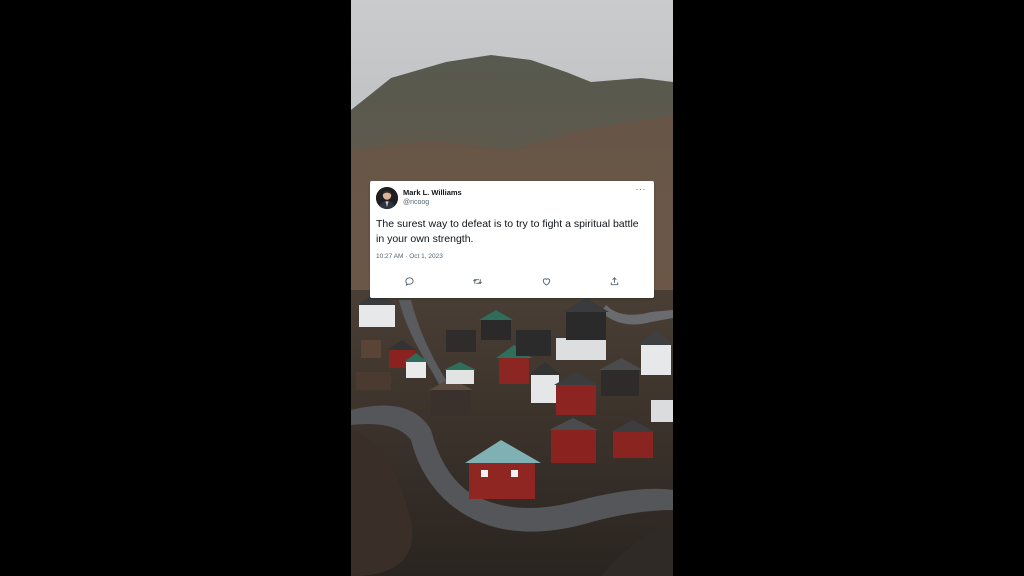 This screenshot has height=576, width=1024. I want to click on tweet-timestamp: 10:27 AM · Oct 1, 2023, so click(409, 256).